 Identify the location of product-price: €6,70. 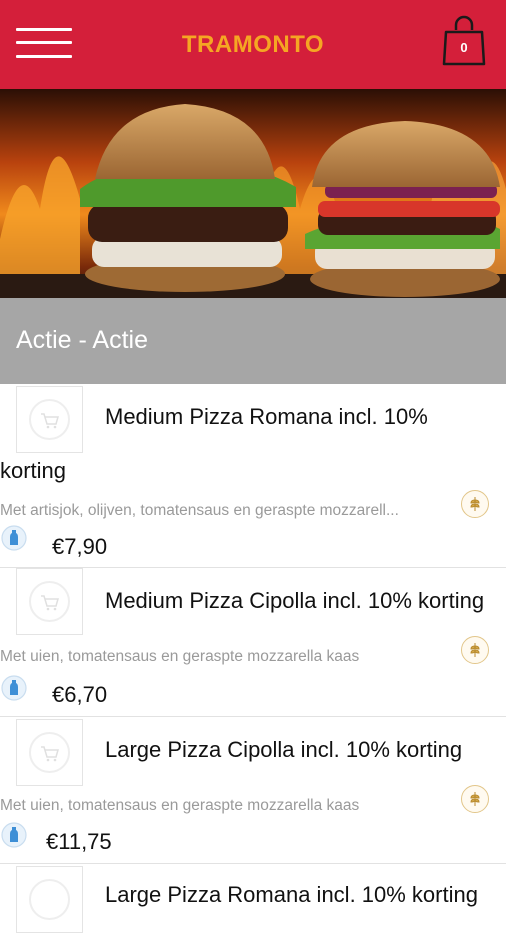
(80, 694).